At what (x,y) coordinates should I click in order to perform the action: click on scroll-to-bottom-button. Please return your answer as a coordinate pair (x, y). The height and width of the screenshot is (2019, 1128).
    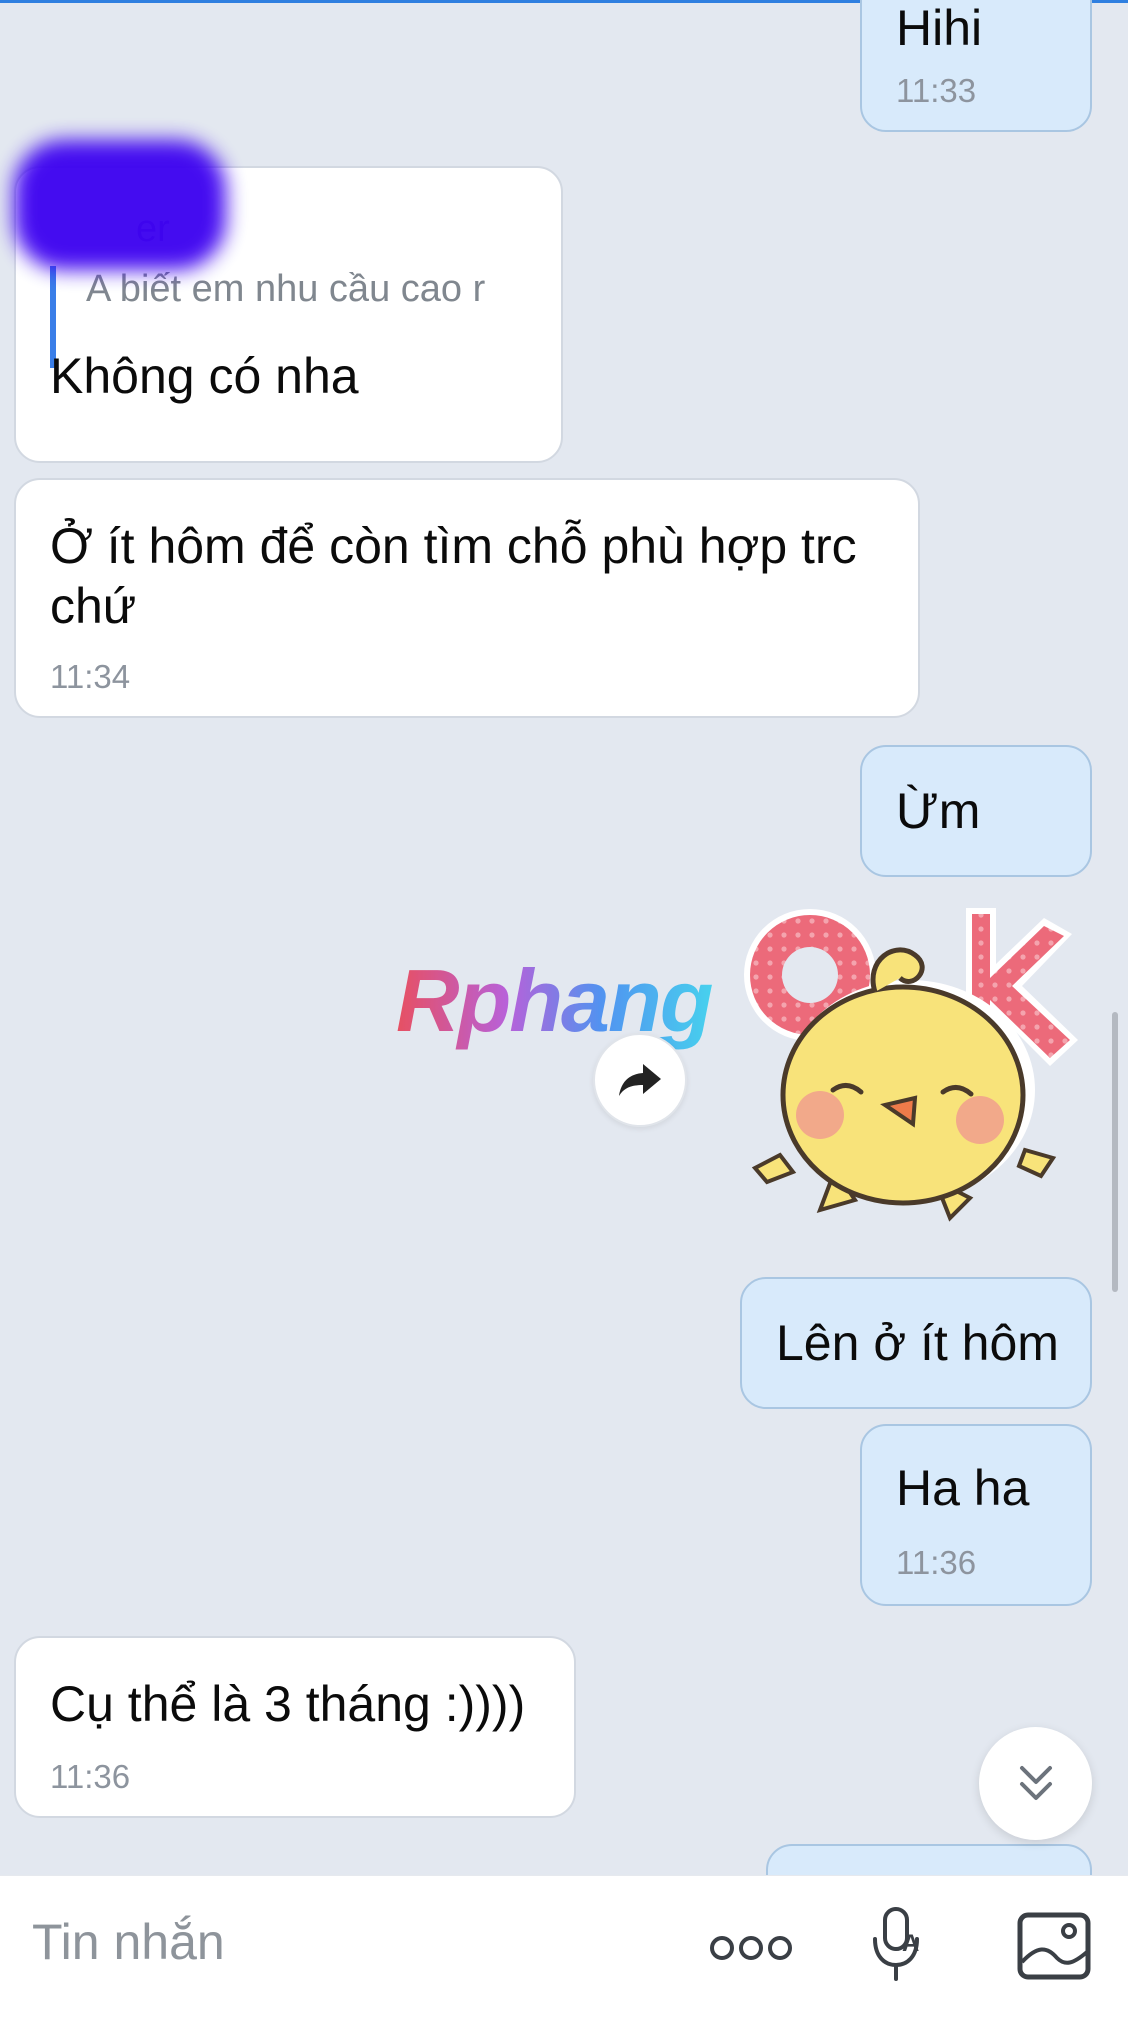
    Looking at the image, I should click on (1035, 1783).